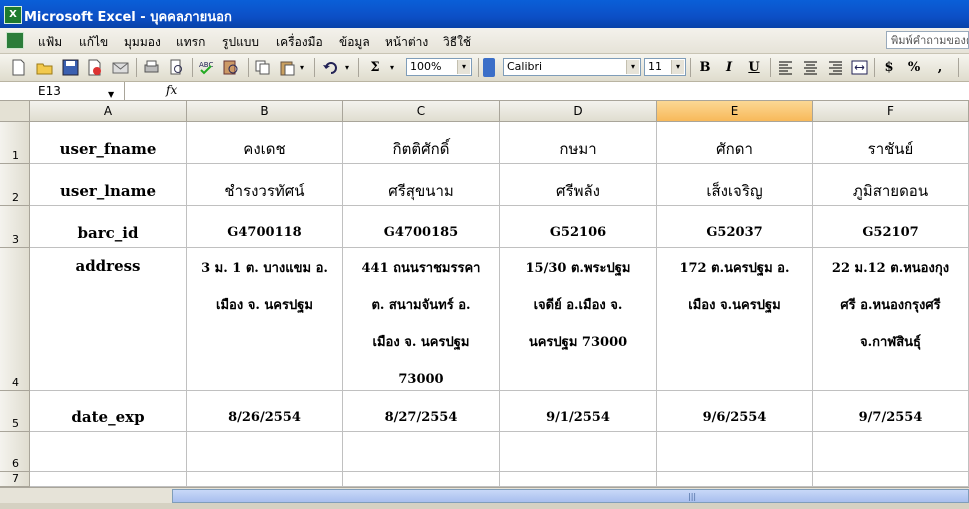 This screenshot has height=509, width=969. Describe the element at coordinates (421, 411) in the screenshot. I see `cell-c5: 8/27/2554` at that location.